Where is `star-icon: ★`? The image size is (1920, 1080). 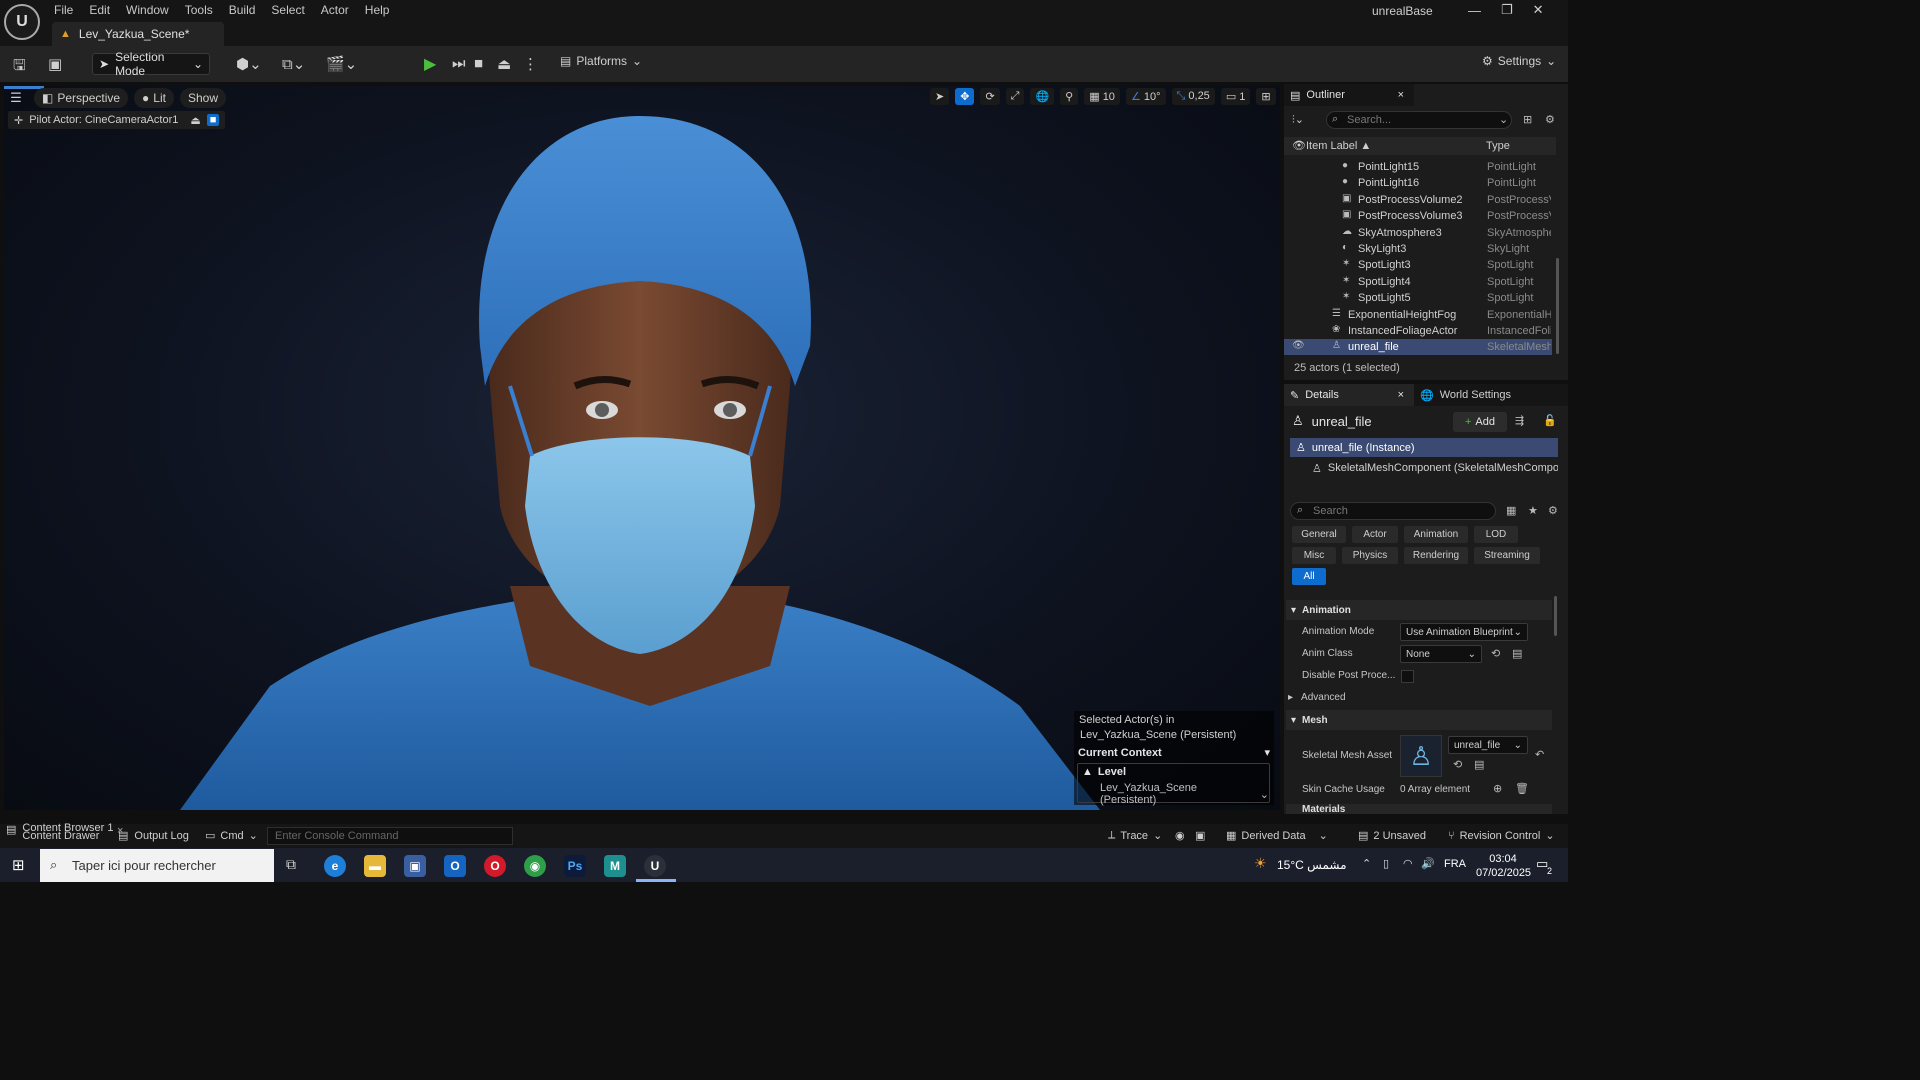 star-icon: ★ is located at coordinates (1533, 510).